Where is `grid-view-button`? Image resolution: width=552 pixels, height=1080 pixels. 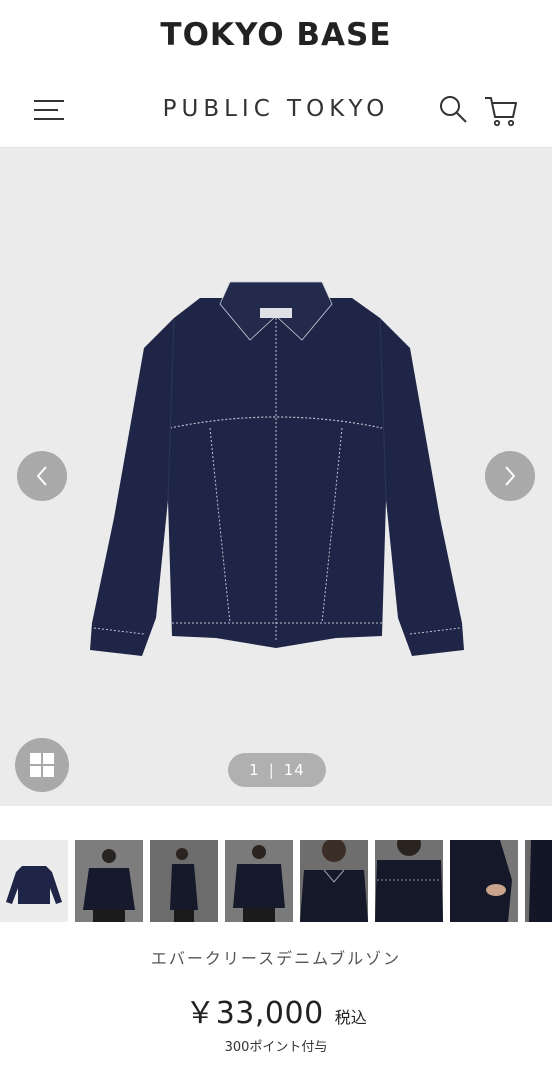
grid-view-button is located at coordinates (42, 765).